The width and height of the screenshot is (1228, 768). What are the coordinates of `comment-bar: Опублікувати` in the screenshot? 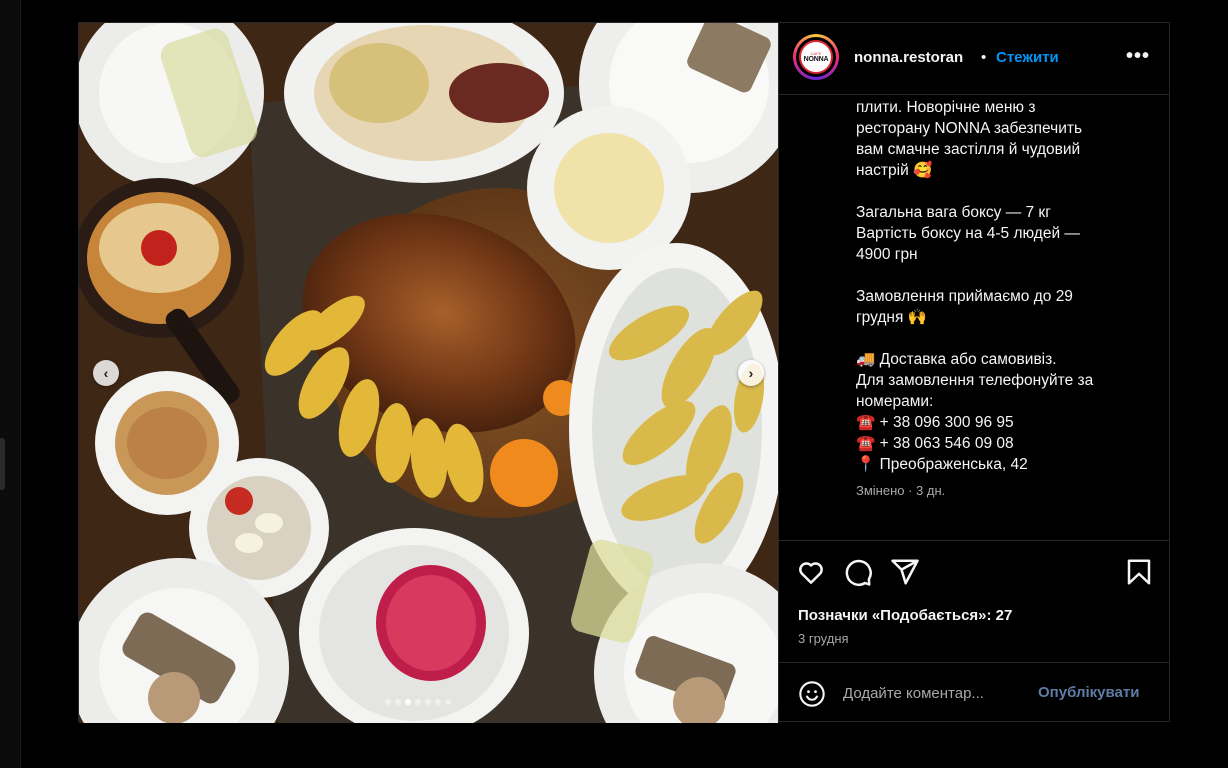 It's located at (974, 692).